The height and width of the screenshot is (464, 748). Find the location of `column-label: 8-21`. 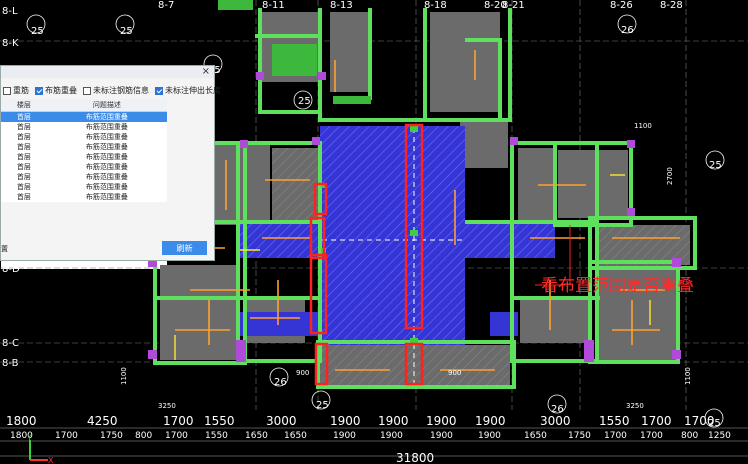

column-label: 8-21 is located at coordinates (513, 5).